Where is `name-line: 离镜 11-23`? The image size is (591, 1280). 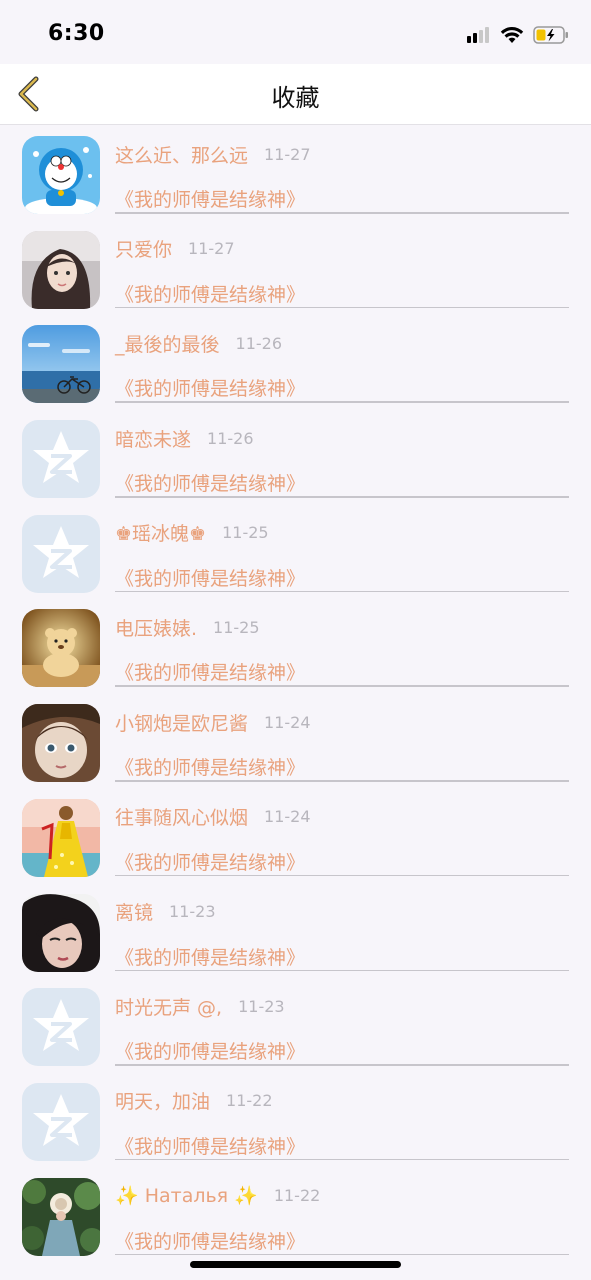
name-line: 离镜 11-23 is located at coordinates (165, 912).